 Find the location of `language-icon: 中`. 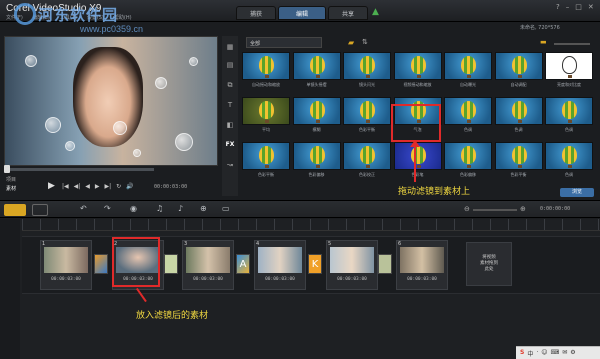

language-icon: 中 is located at coordinates (530, 353).